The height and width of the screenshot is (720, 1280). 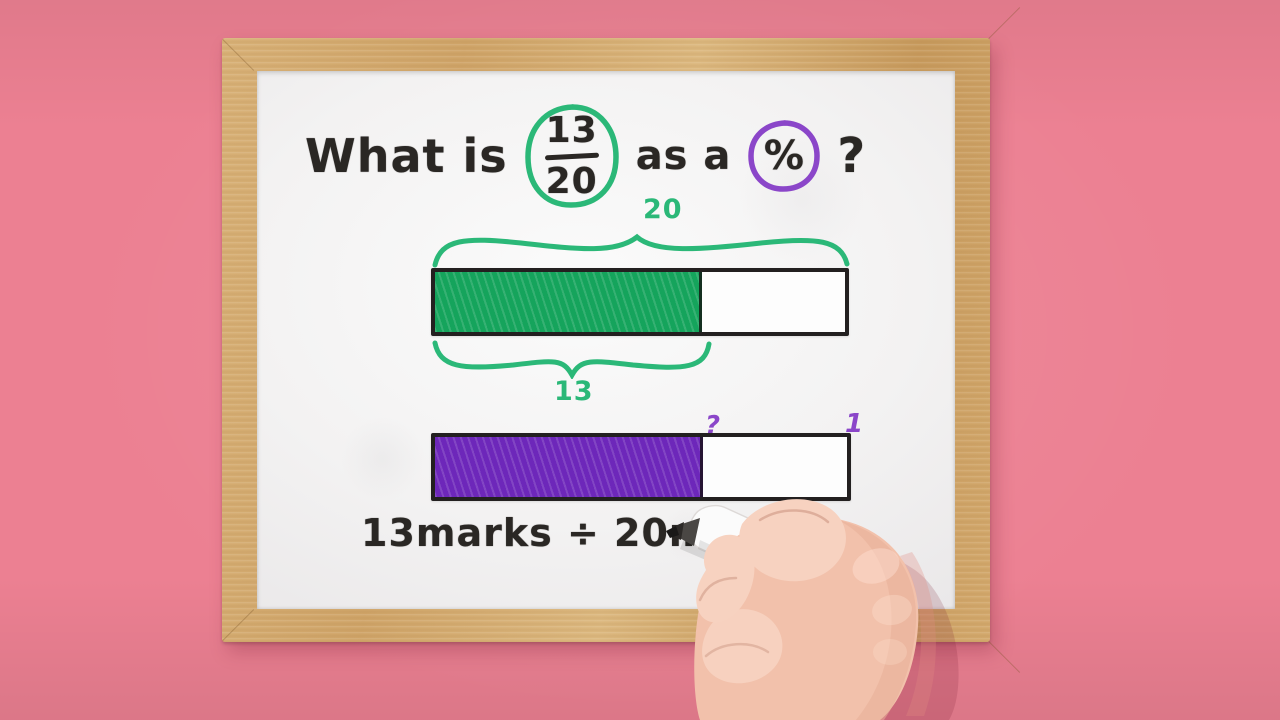 What do you see at coordinates (571, 181) in the screenshot?
I see `fraction-denominator: 20` at bounding box center [571, 181].